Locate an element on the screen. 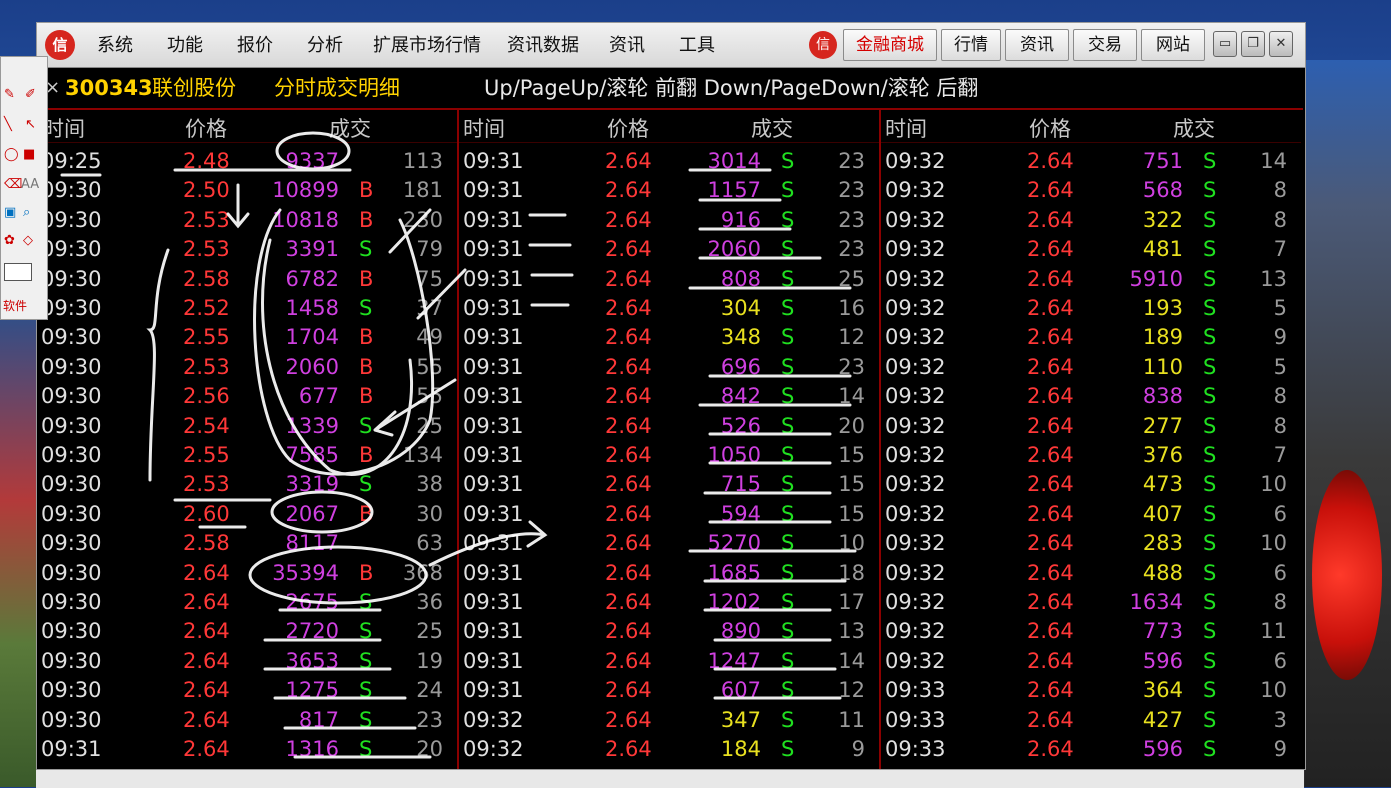  arrow-icon: ↖ is located at coordinates (30, 124).